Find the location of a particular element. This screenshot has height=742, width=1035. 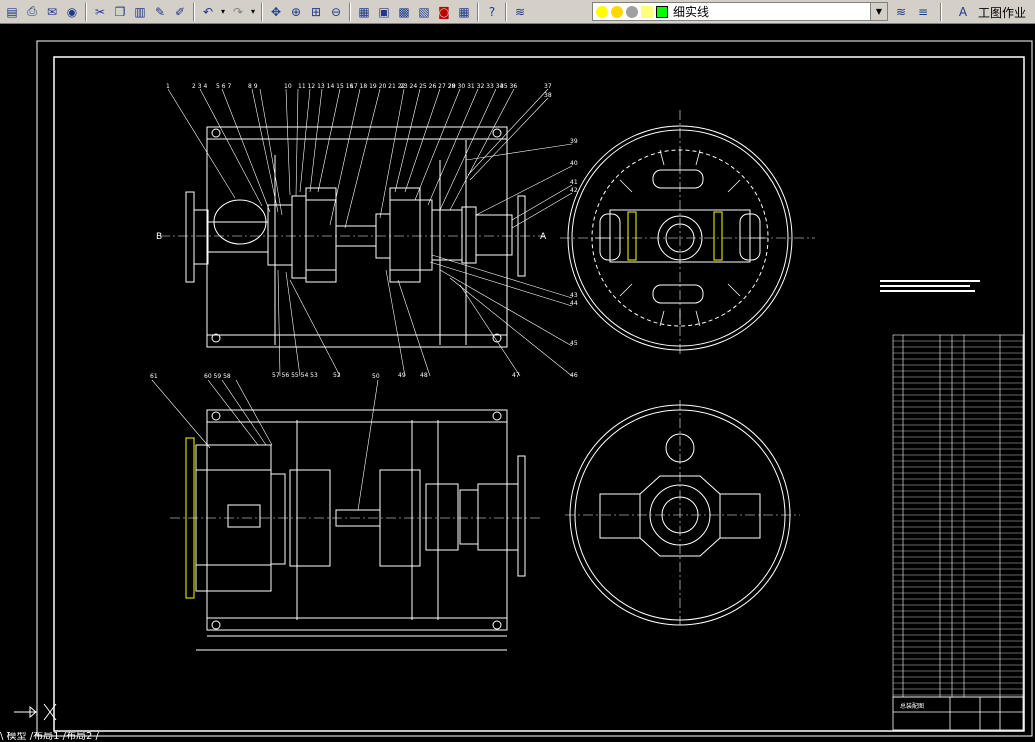

svg-text: 48 is located at coordinates (424, 375).